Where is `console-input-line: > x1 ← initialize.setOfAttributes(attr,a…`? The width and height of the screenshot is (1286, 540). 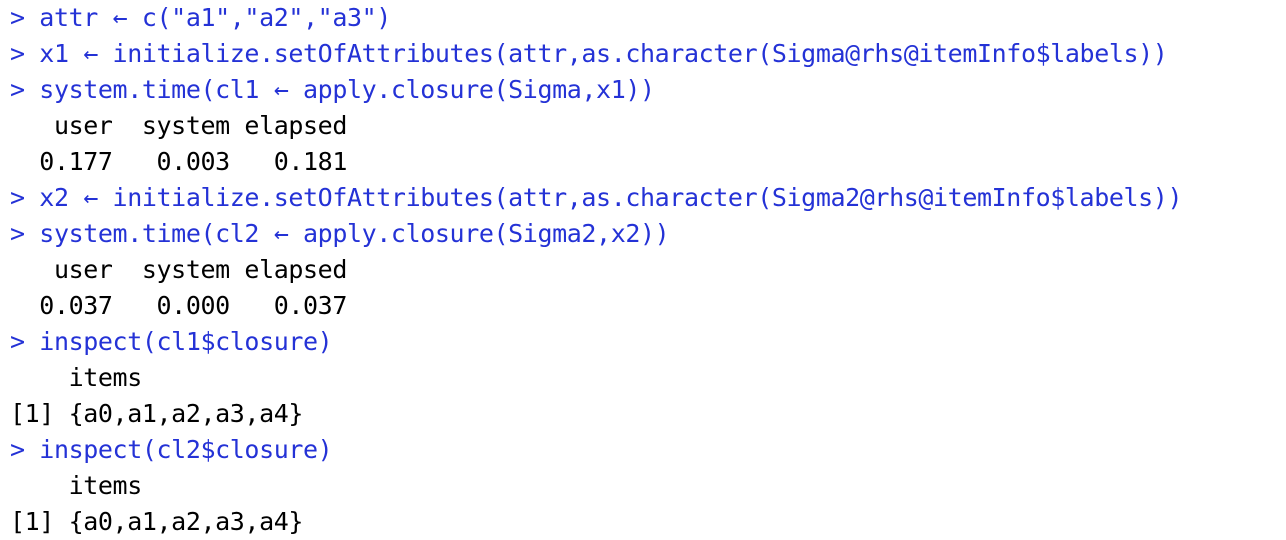 console-input-line: > x1 ← initialize.setOfAttributes(attr,a… is located at coordinates (589, 53).